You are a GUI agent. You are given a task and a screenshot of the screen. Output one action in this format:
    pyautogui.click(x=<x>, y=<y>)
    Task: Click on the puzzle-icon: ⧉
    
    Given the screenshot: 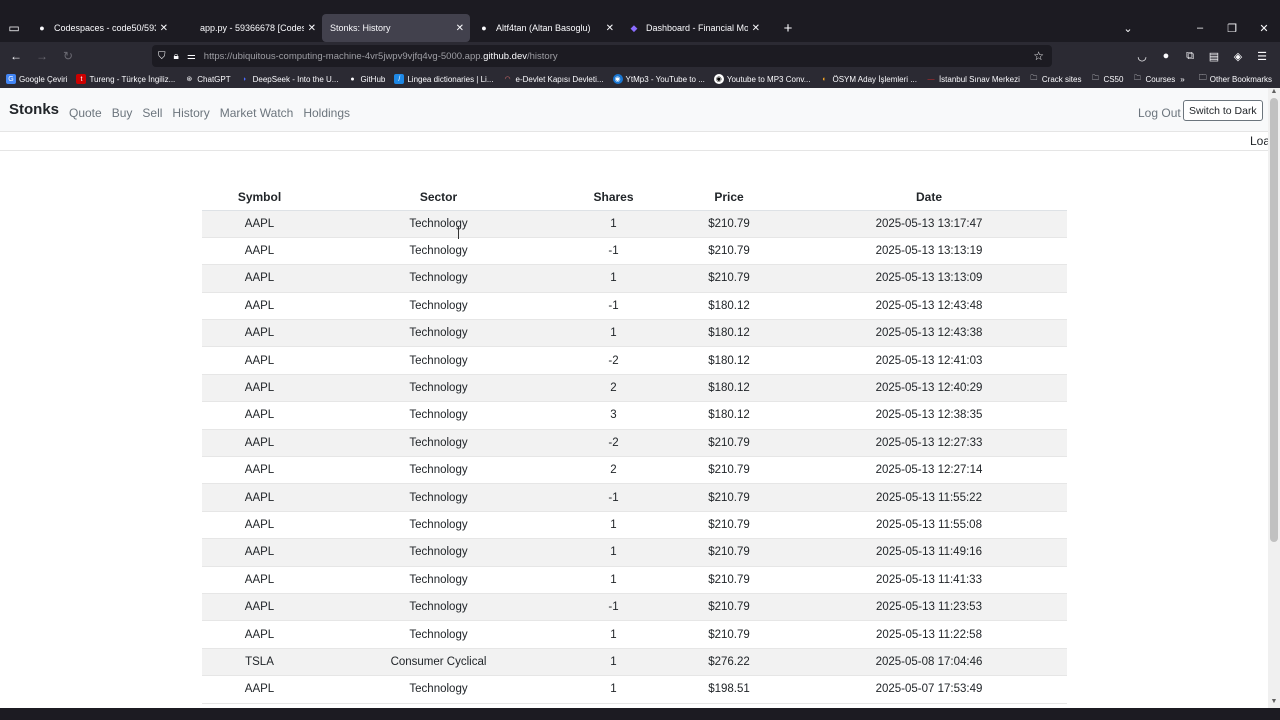 What is the action you would take?
    pyautogui.click(x=1190, y=56)
    